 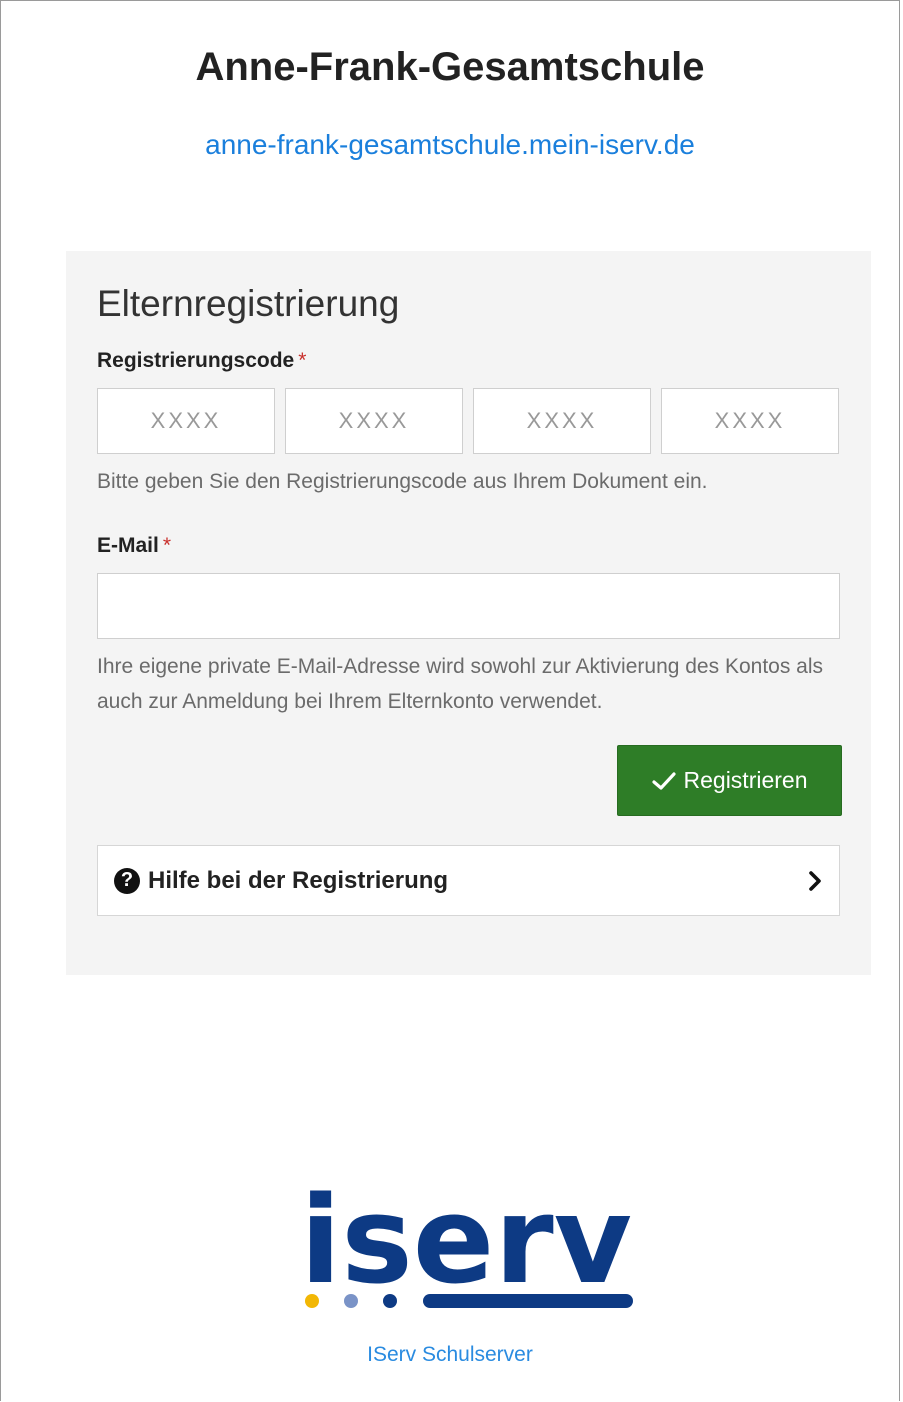 I want to click on registration-code-label-text: Registrierungscode, so click(x=196, y=360).